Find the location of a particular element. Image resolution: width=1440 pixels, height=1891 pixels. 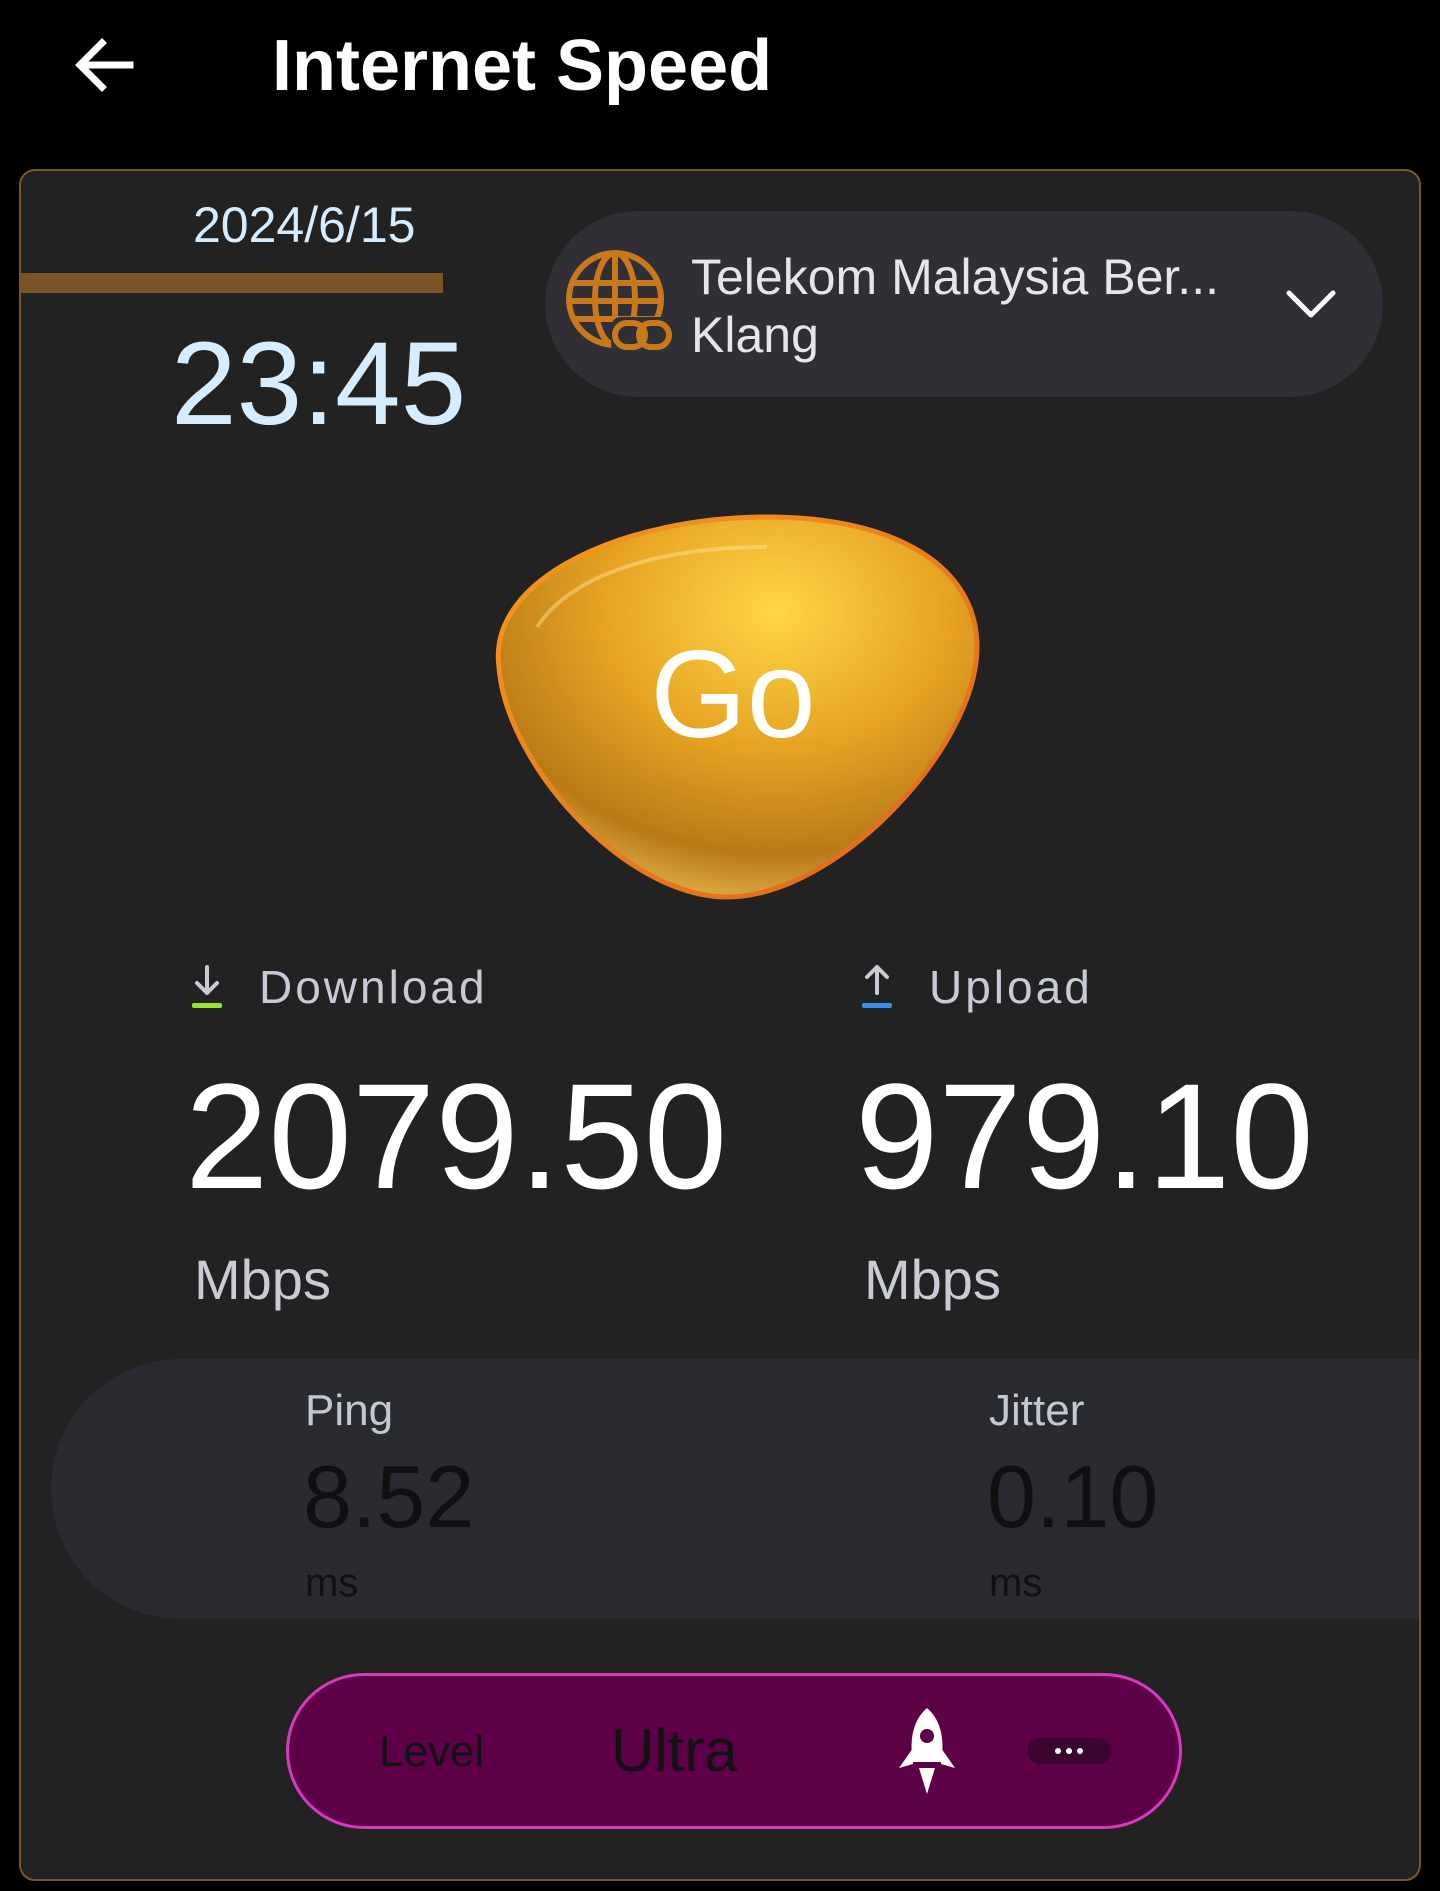

ping-label: Ping is located at coordinates (349, 1410).